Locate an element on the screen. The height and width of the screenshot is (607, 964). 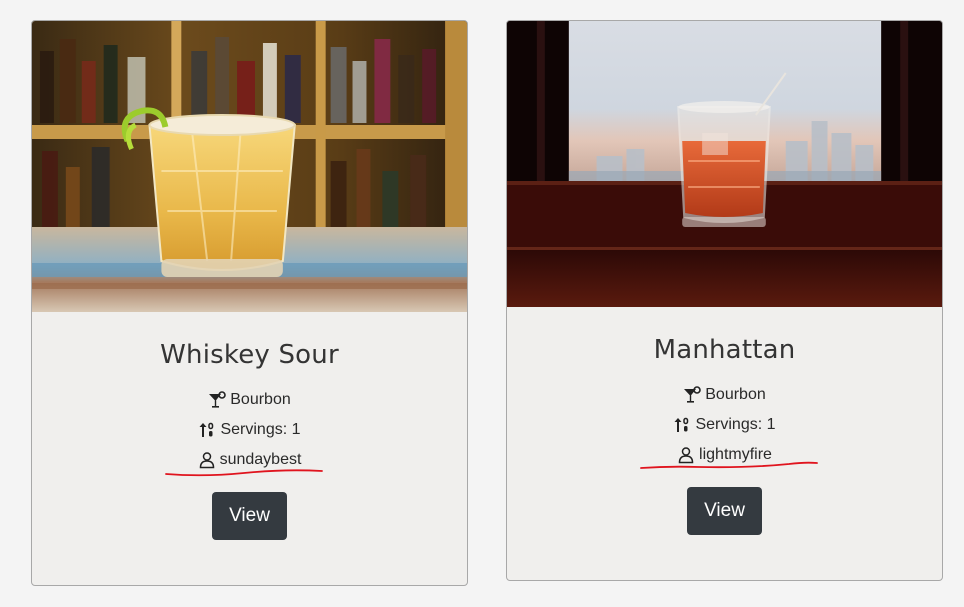
author-name: lightmyfire is located at coordinates (735, 455).